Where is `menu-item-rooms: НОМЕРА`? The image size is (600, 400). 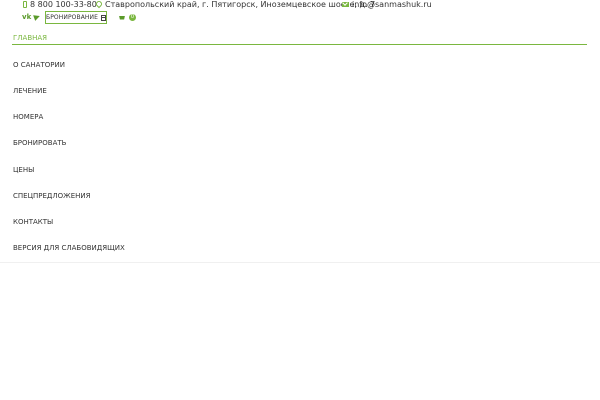 menu-item-rooms: НОМЕРА is located at coordinates (28, 117).